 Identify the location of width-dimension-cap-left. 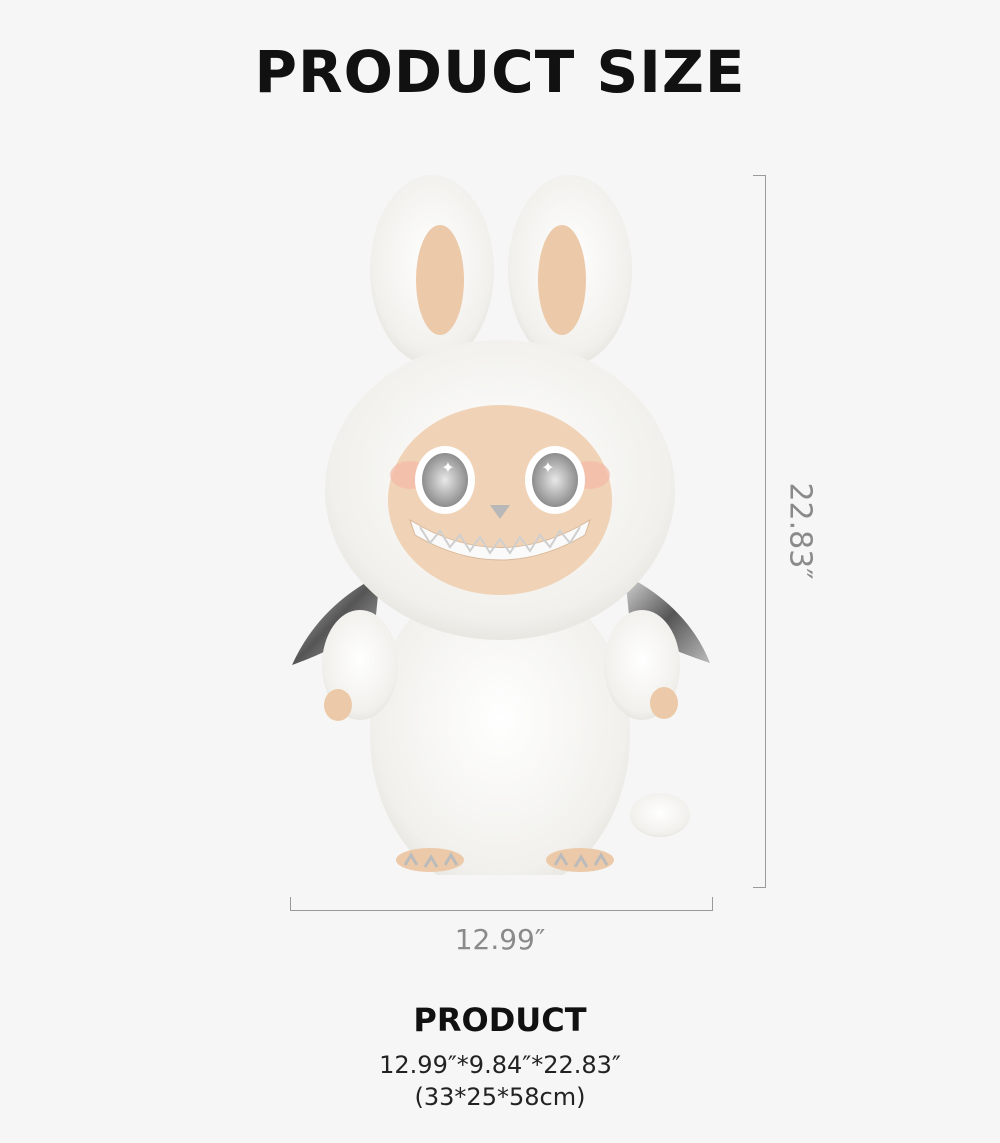
(290, 904).